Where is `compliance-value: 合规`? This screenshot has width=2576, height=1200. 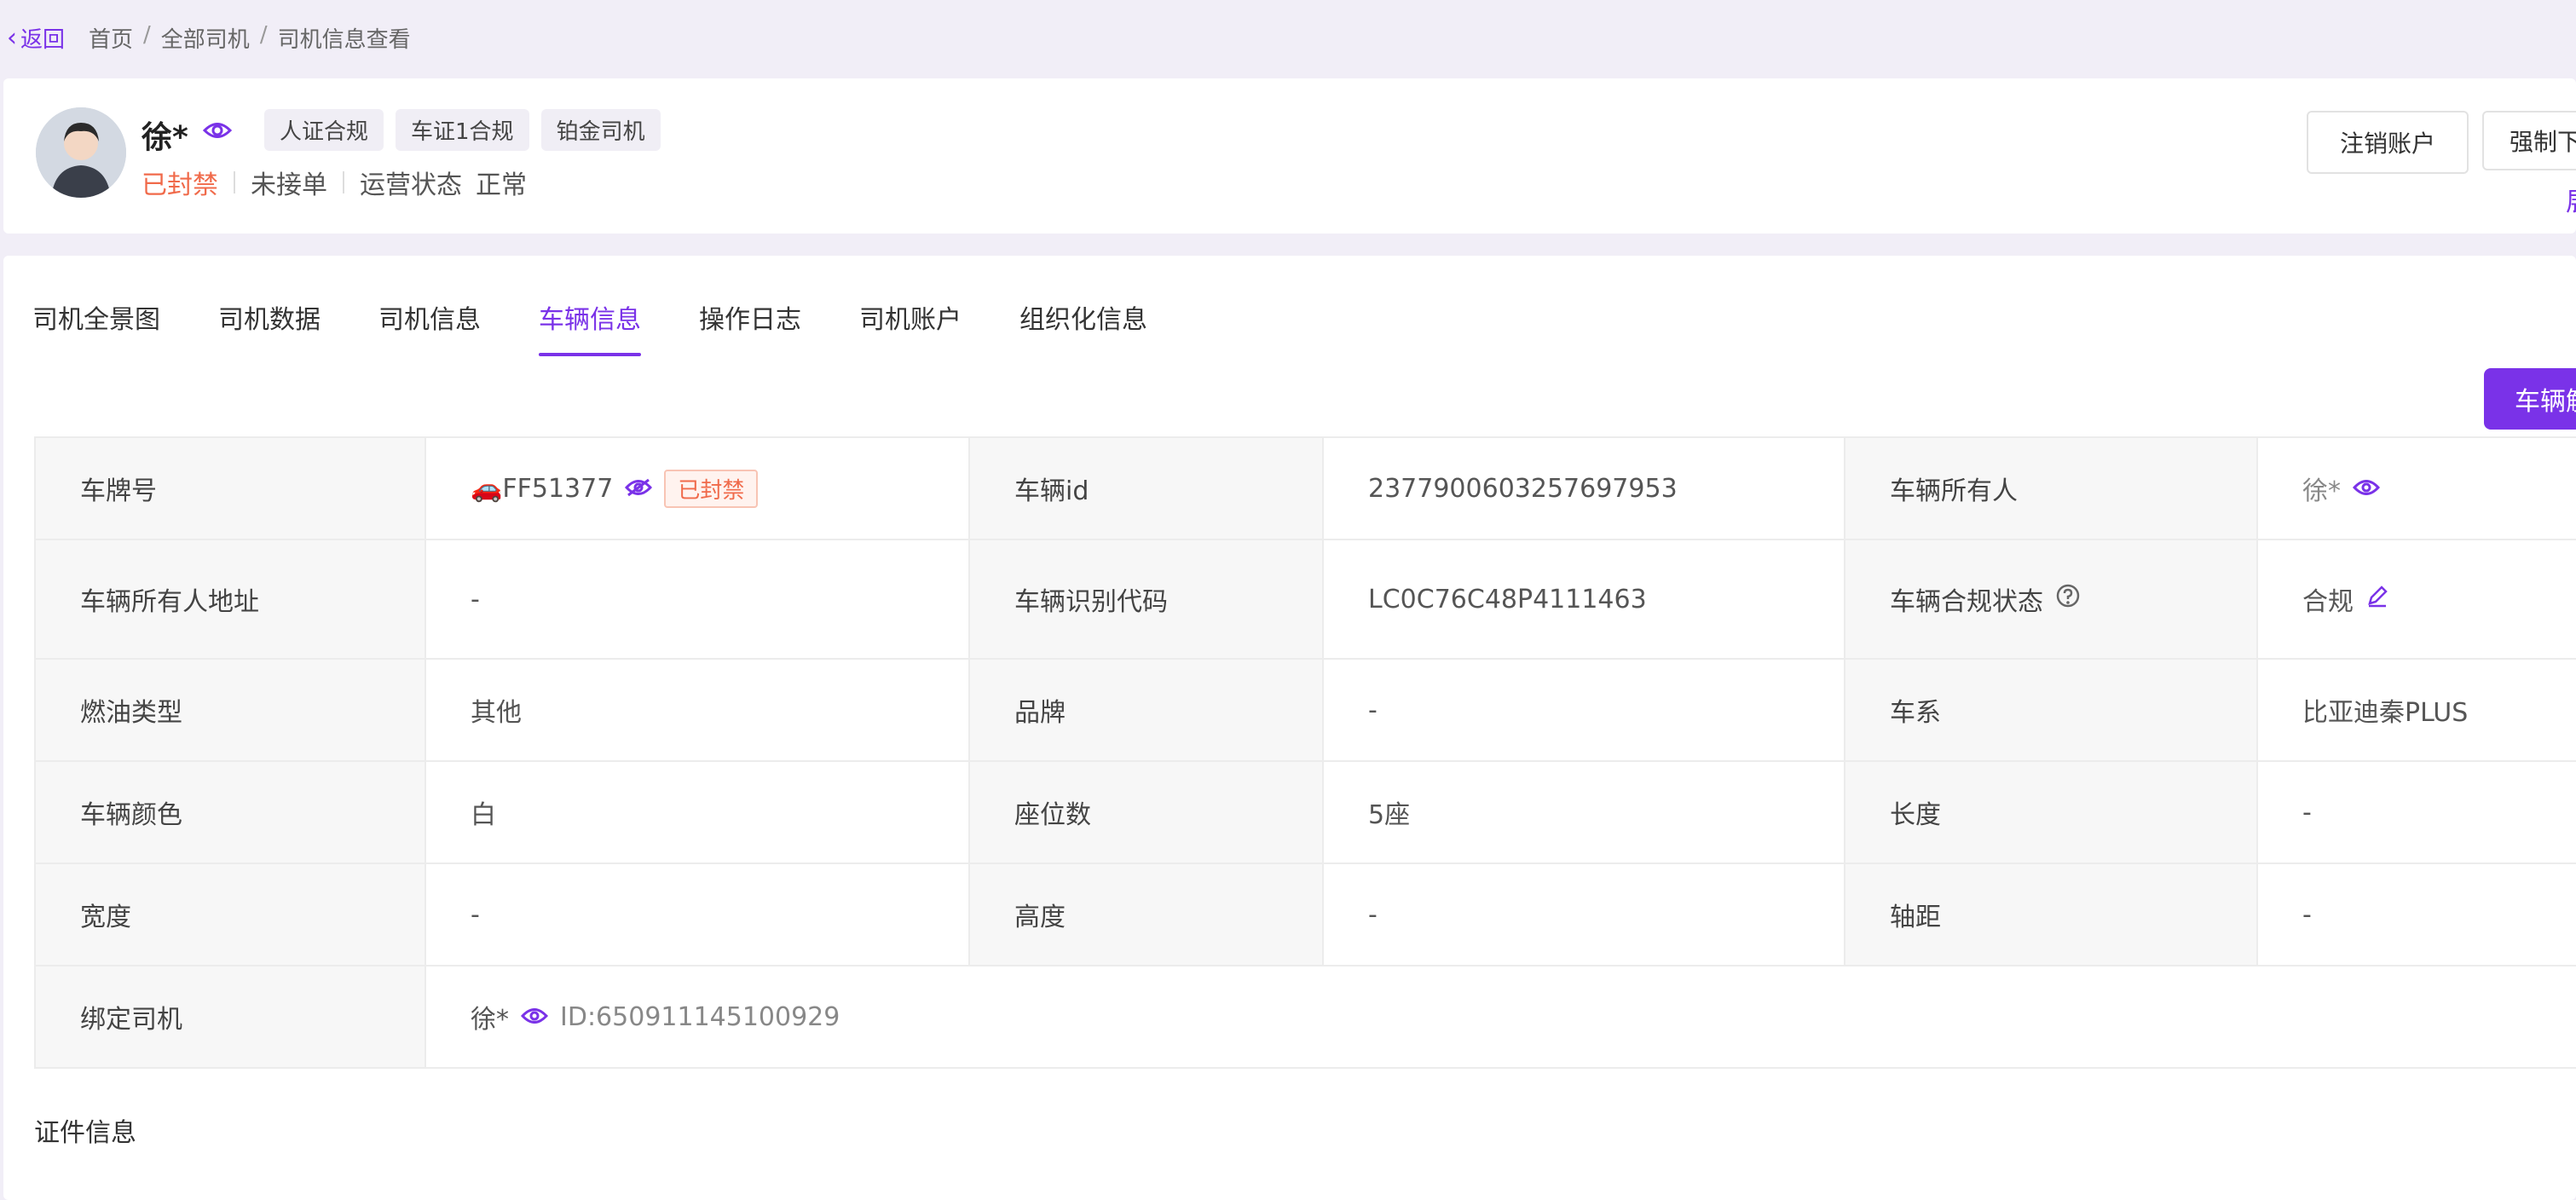 compliance-value: 合规 is located at coordinates (2328, 602).